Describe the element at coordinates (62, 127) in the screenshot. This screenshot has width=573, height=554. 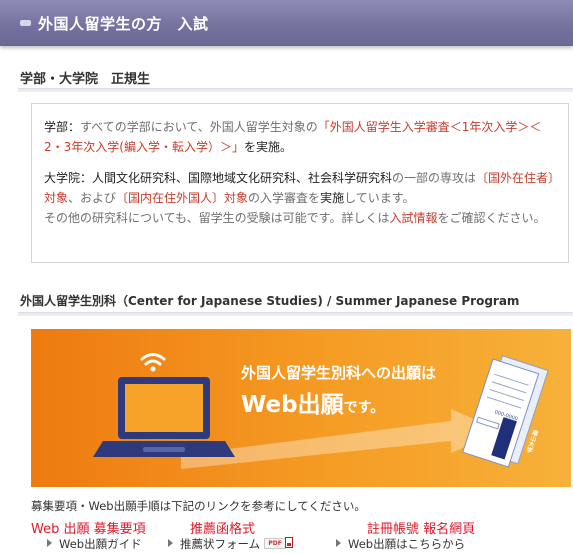
I see `undergrad-label: 学部：` at that location.